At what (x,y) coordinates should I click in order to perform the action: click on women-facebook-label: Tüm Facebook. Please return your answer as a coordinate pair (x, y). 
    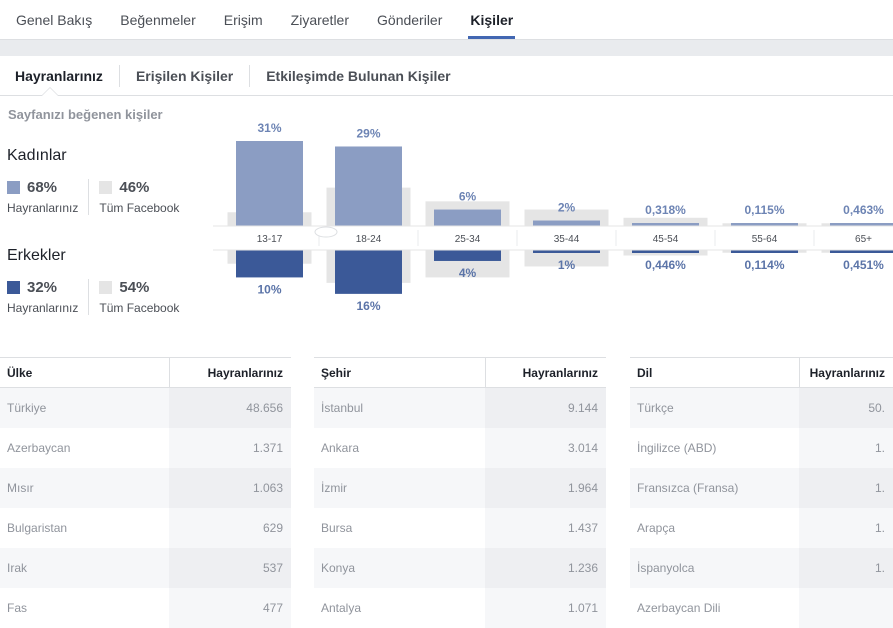
    Looking at the image, I should click on (139, 208).